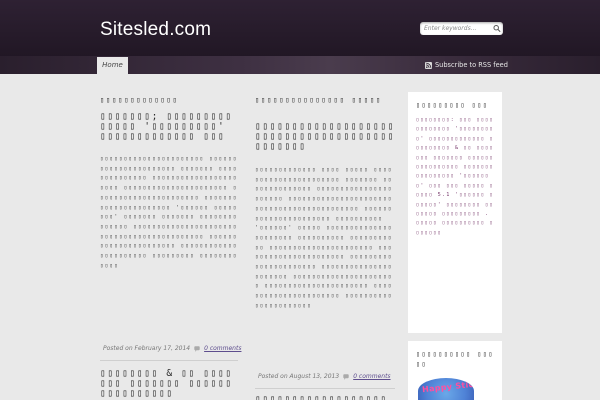 The height and width of the screenshot is (400, 600). What do you see at coordinates (458, 28) in the screenshot?
I see `search-input` at bounding box center [458, 28].